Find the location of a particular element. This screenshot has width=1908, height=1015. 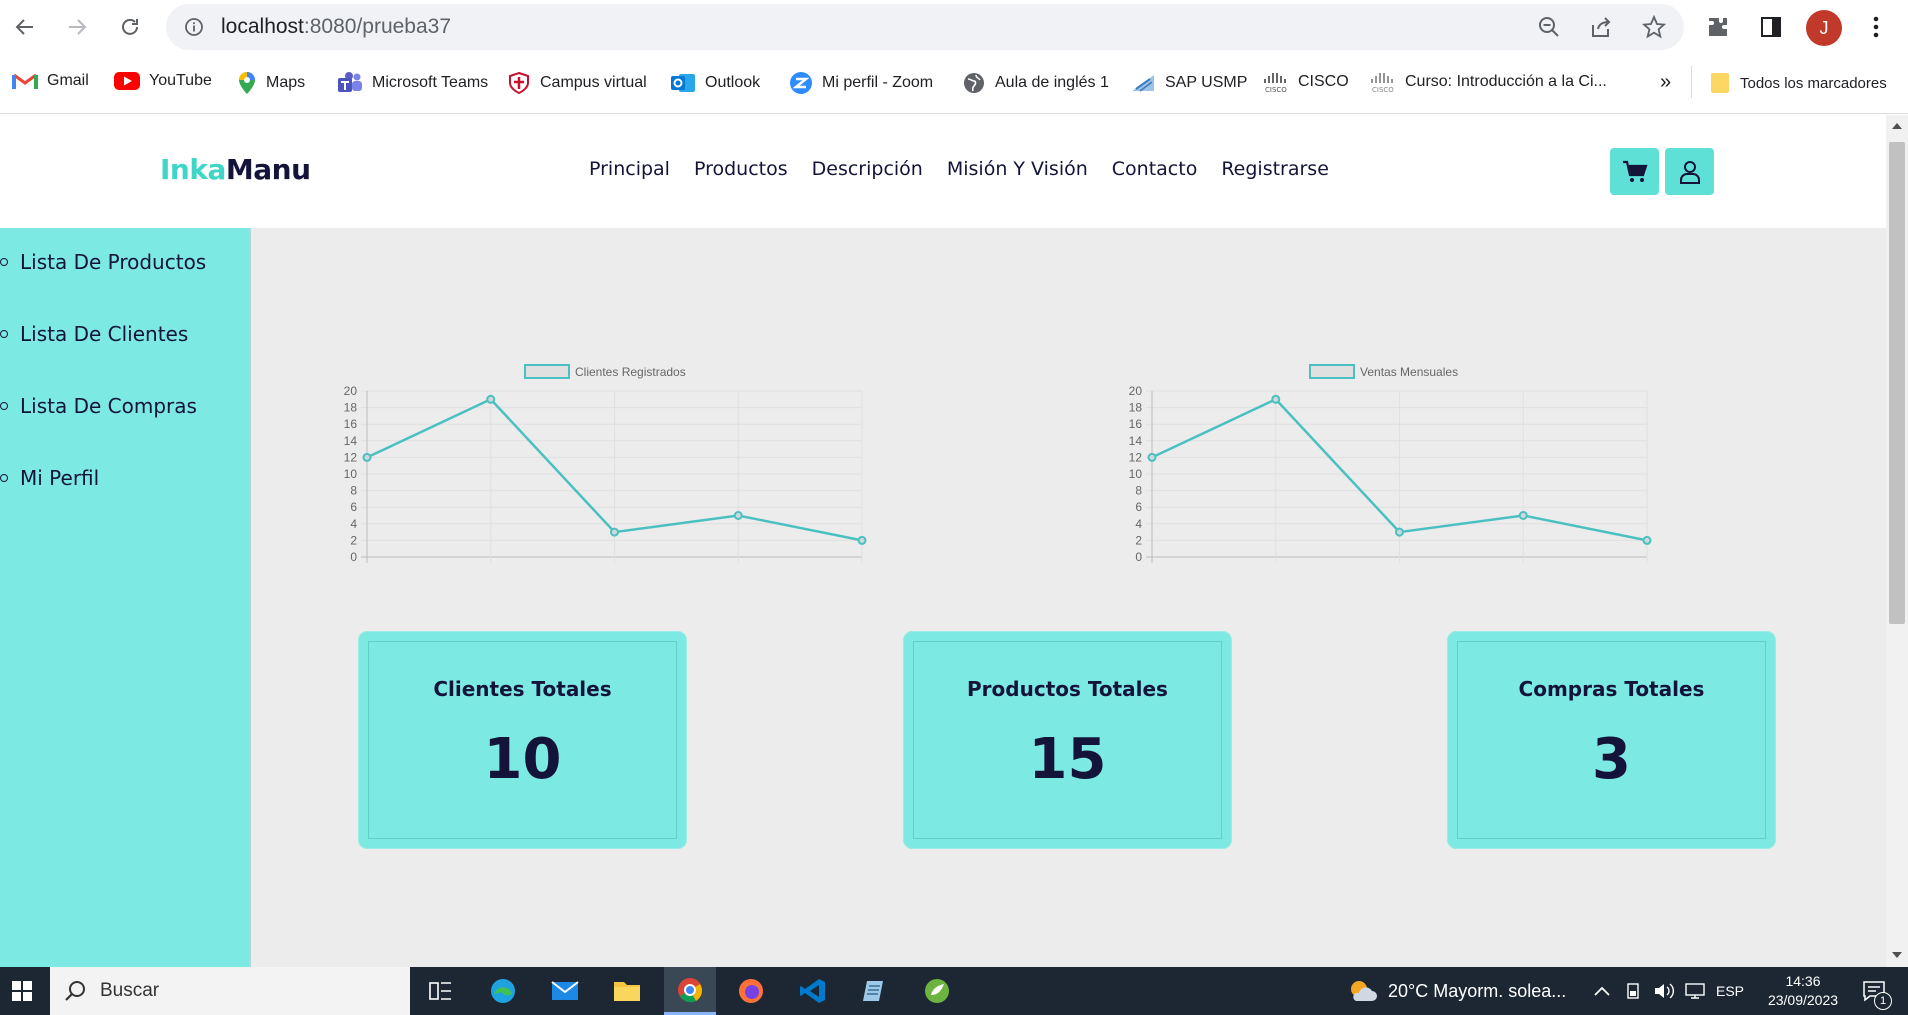

chart-legend: Clientes Registrados is located at coordinates (605, 371).